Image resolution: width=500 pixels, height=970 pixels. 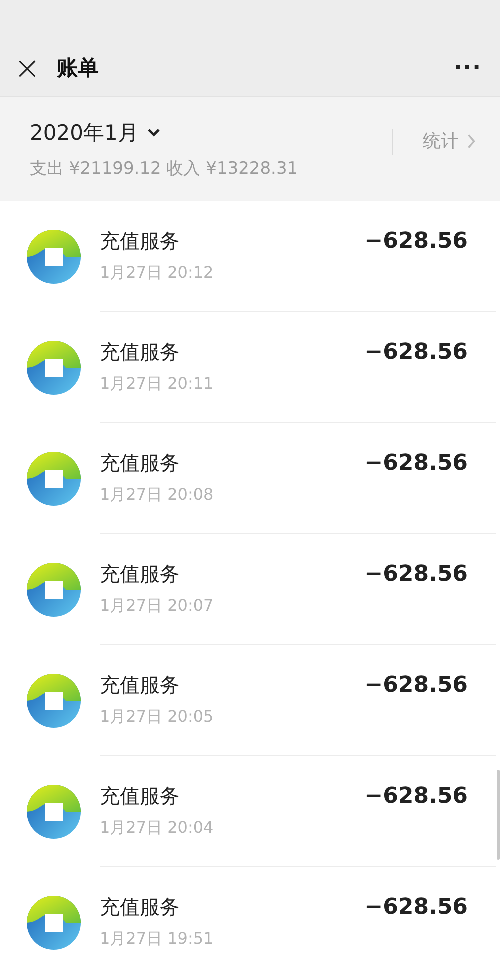 I want to click on transaction-time: 1月27日 20:11, so click(x=157, y=384).